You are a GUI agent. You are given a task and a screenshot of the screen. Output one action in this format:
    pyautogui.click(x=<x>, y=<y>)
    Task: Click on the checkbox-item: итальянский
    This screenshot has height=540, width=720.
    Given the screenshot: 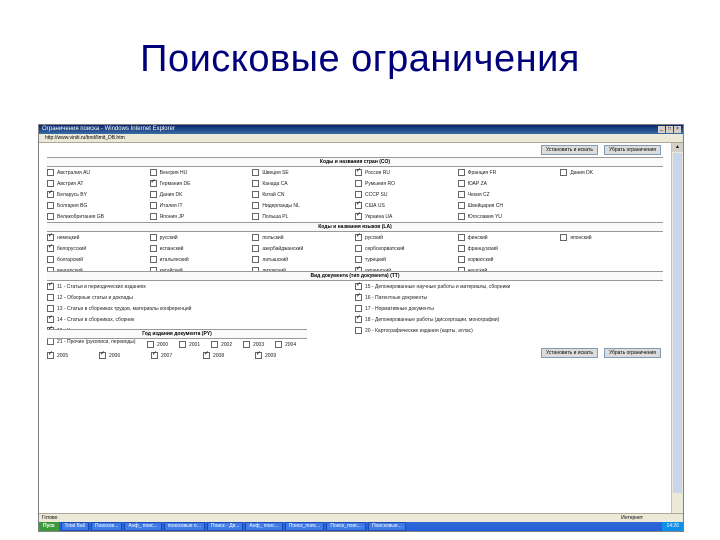 What is the action you would take?
    pyautogui.click(x=201, y=259)
    